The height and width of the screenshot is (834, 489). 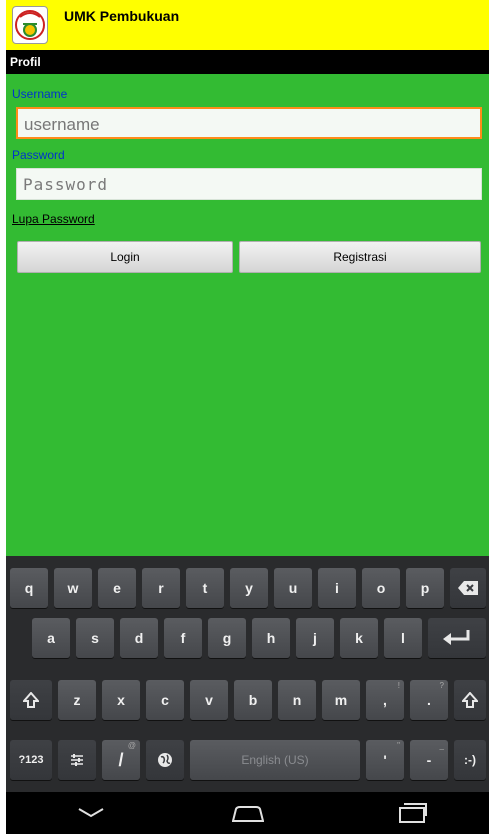 I want to click on app-header: UMK Pembukuan, so click(x=247, y=25).